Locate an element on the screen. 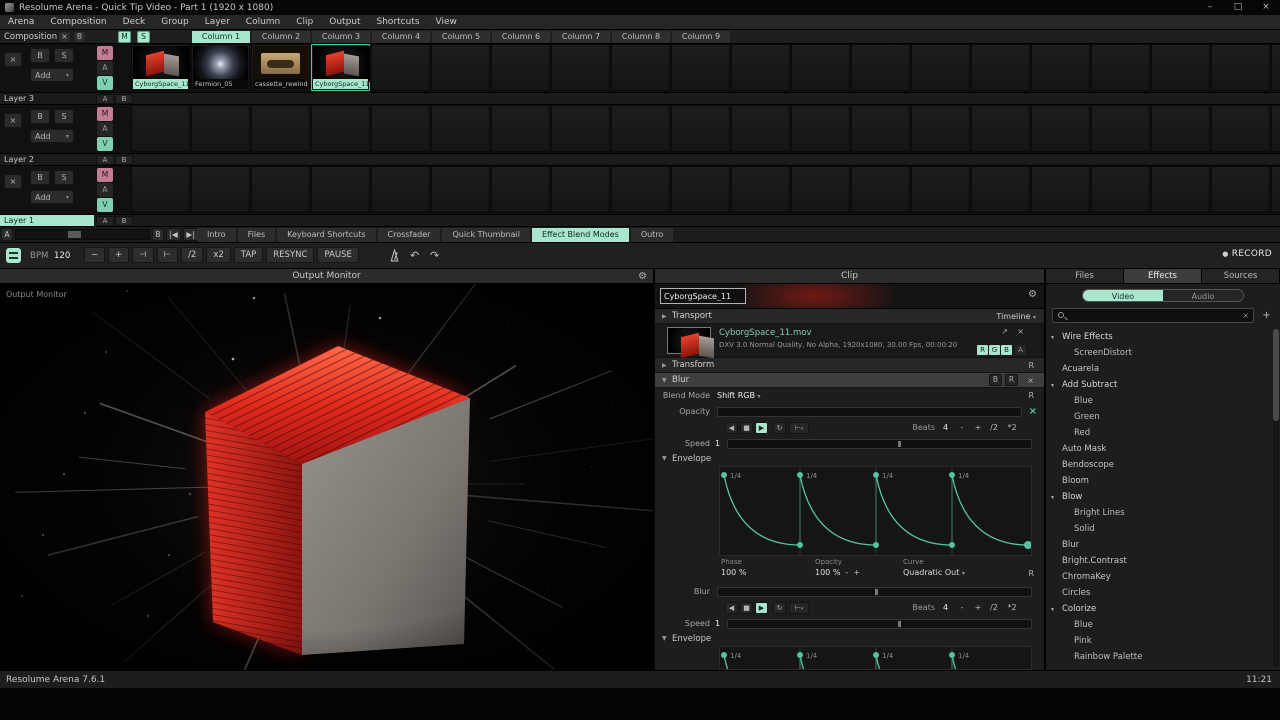  deck-tab-crossfader: Crossfader is located at coordinates (409, 235).